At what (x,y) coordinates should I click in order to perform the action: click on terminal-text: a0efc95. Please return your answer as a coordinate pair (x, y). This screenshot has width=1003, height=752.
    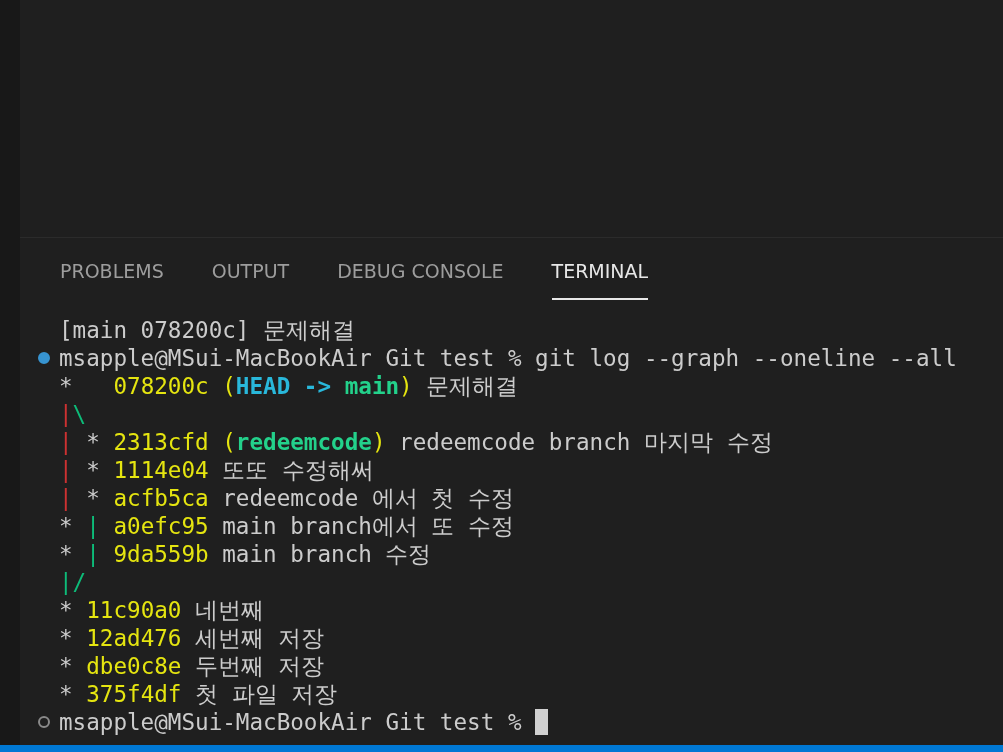
    Looking at the image, I should click on (160, 526).